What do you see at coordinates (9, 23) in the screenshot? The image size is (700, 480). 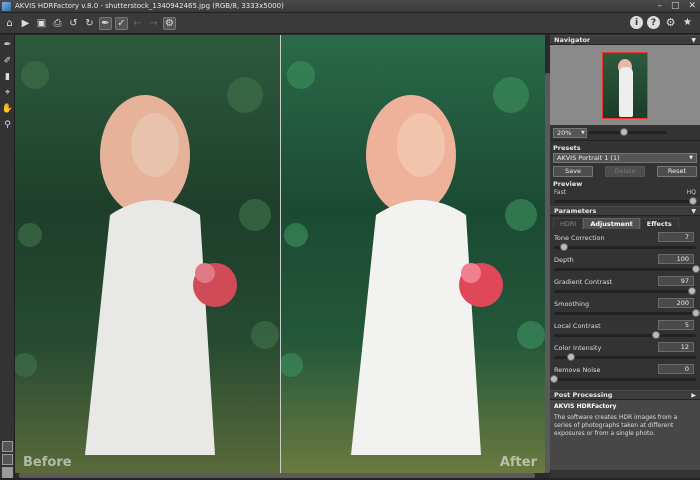 I see `home-icon: ⌂` at bounding box center [9, 23].